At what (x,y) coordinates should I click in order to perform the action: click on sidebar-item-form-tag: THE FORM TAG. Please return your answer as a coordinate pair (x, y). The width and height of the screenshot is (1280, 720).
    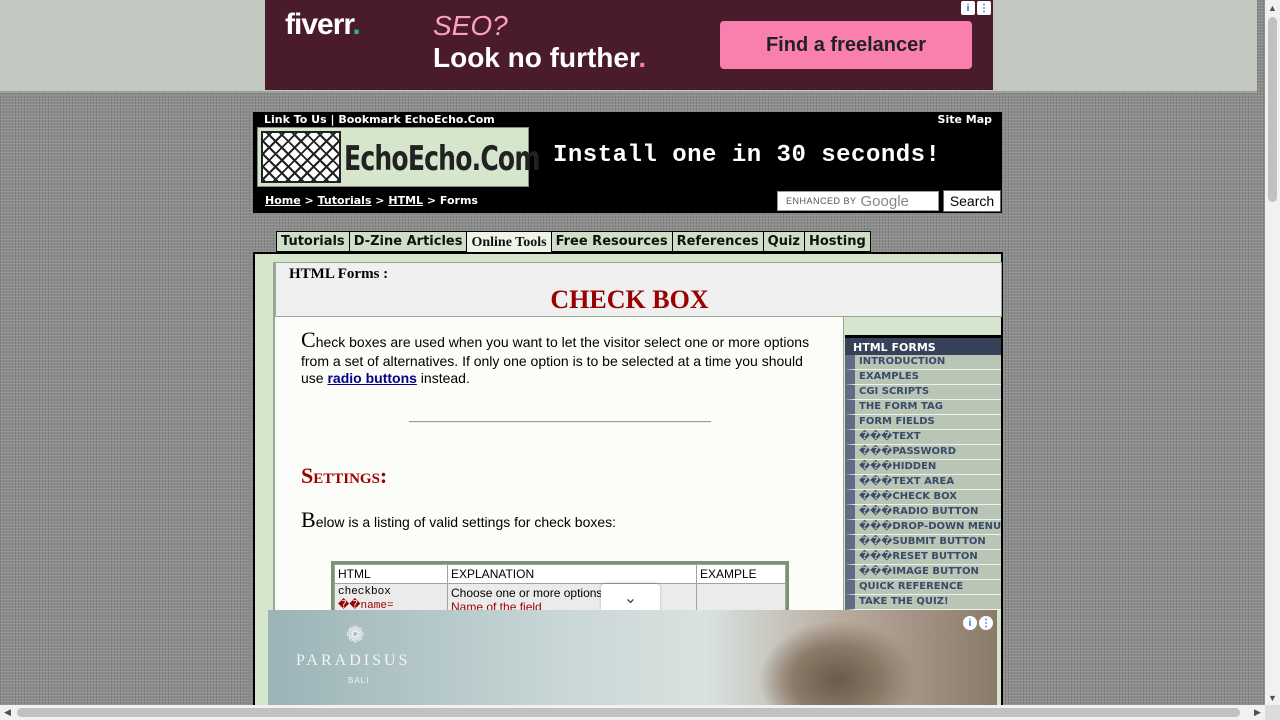
    Looking at the image, I should click on (923, 407).